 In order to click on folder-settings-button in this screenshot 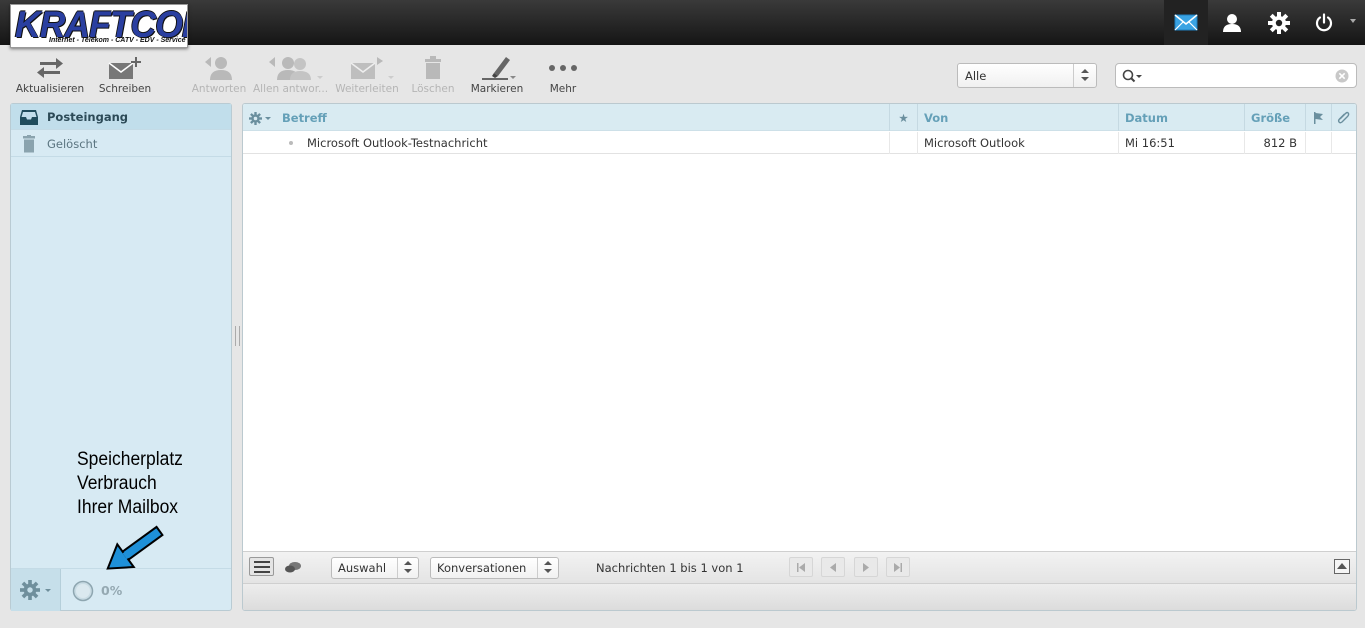, I will do `click(36, 590)`.